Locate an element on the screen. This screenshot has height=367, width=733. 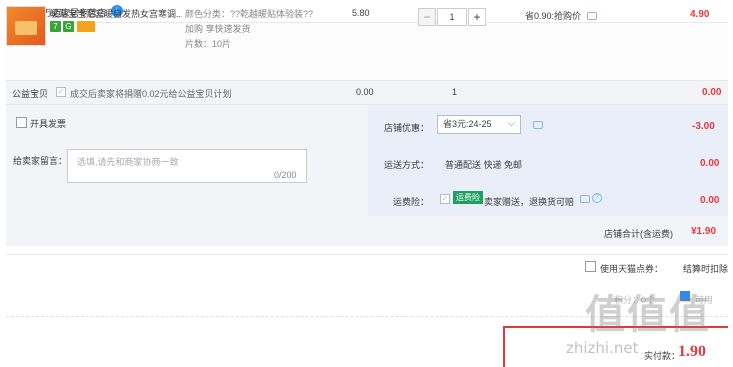
pay-box-left-border is located at coordinates (504, 346).